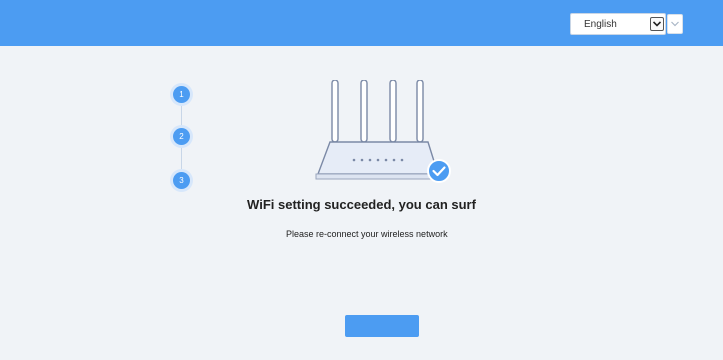 This screenshot has width=723, height=360. I want to click on language-selector: English, so click(626, 24).